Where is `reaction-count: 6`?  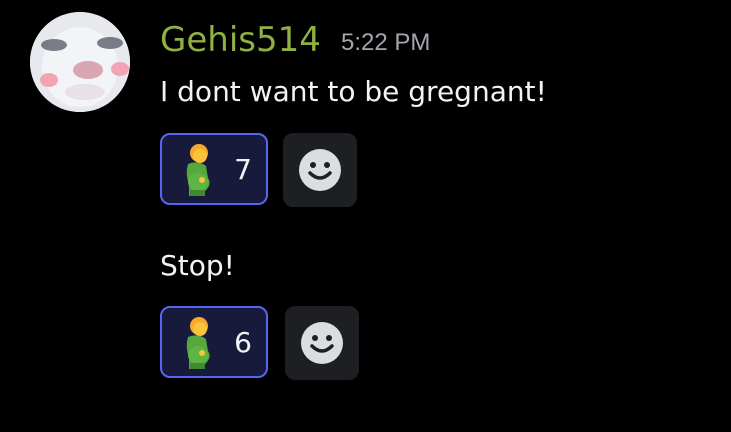
reaction-count: 6 is located at coordinates (243, 342).